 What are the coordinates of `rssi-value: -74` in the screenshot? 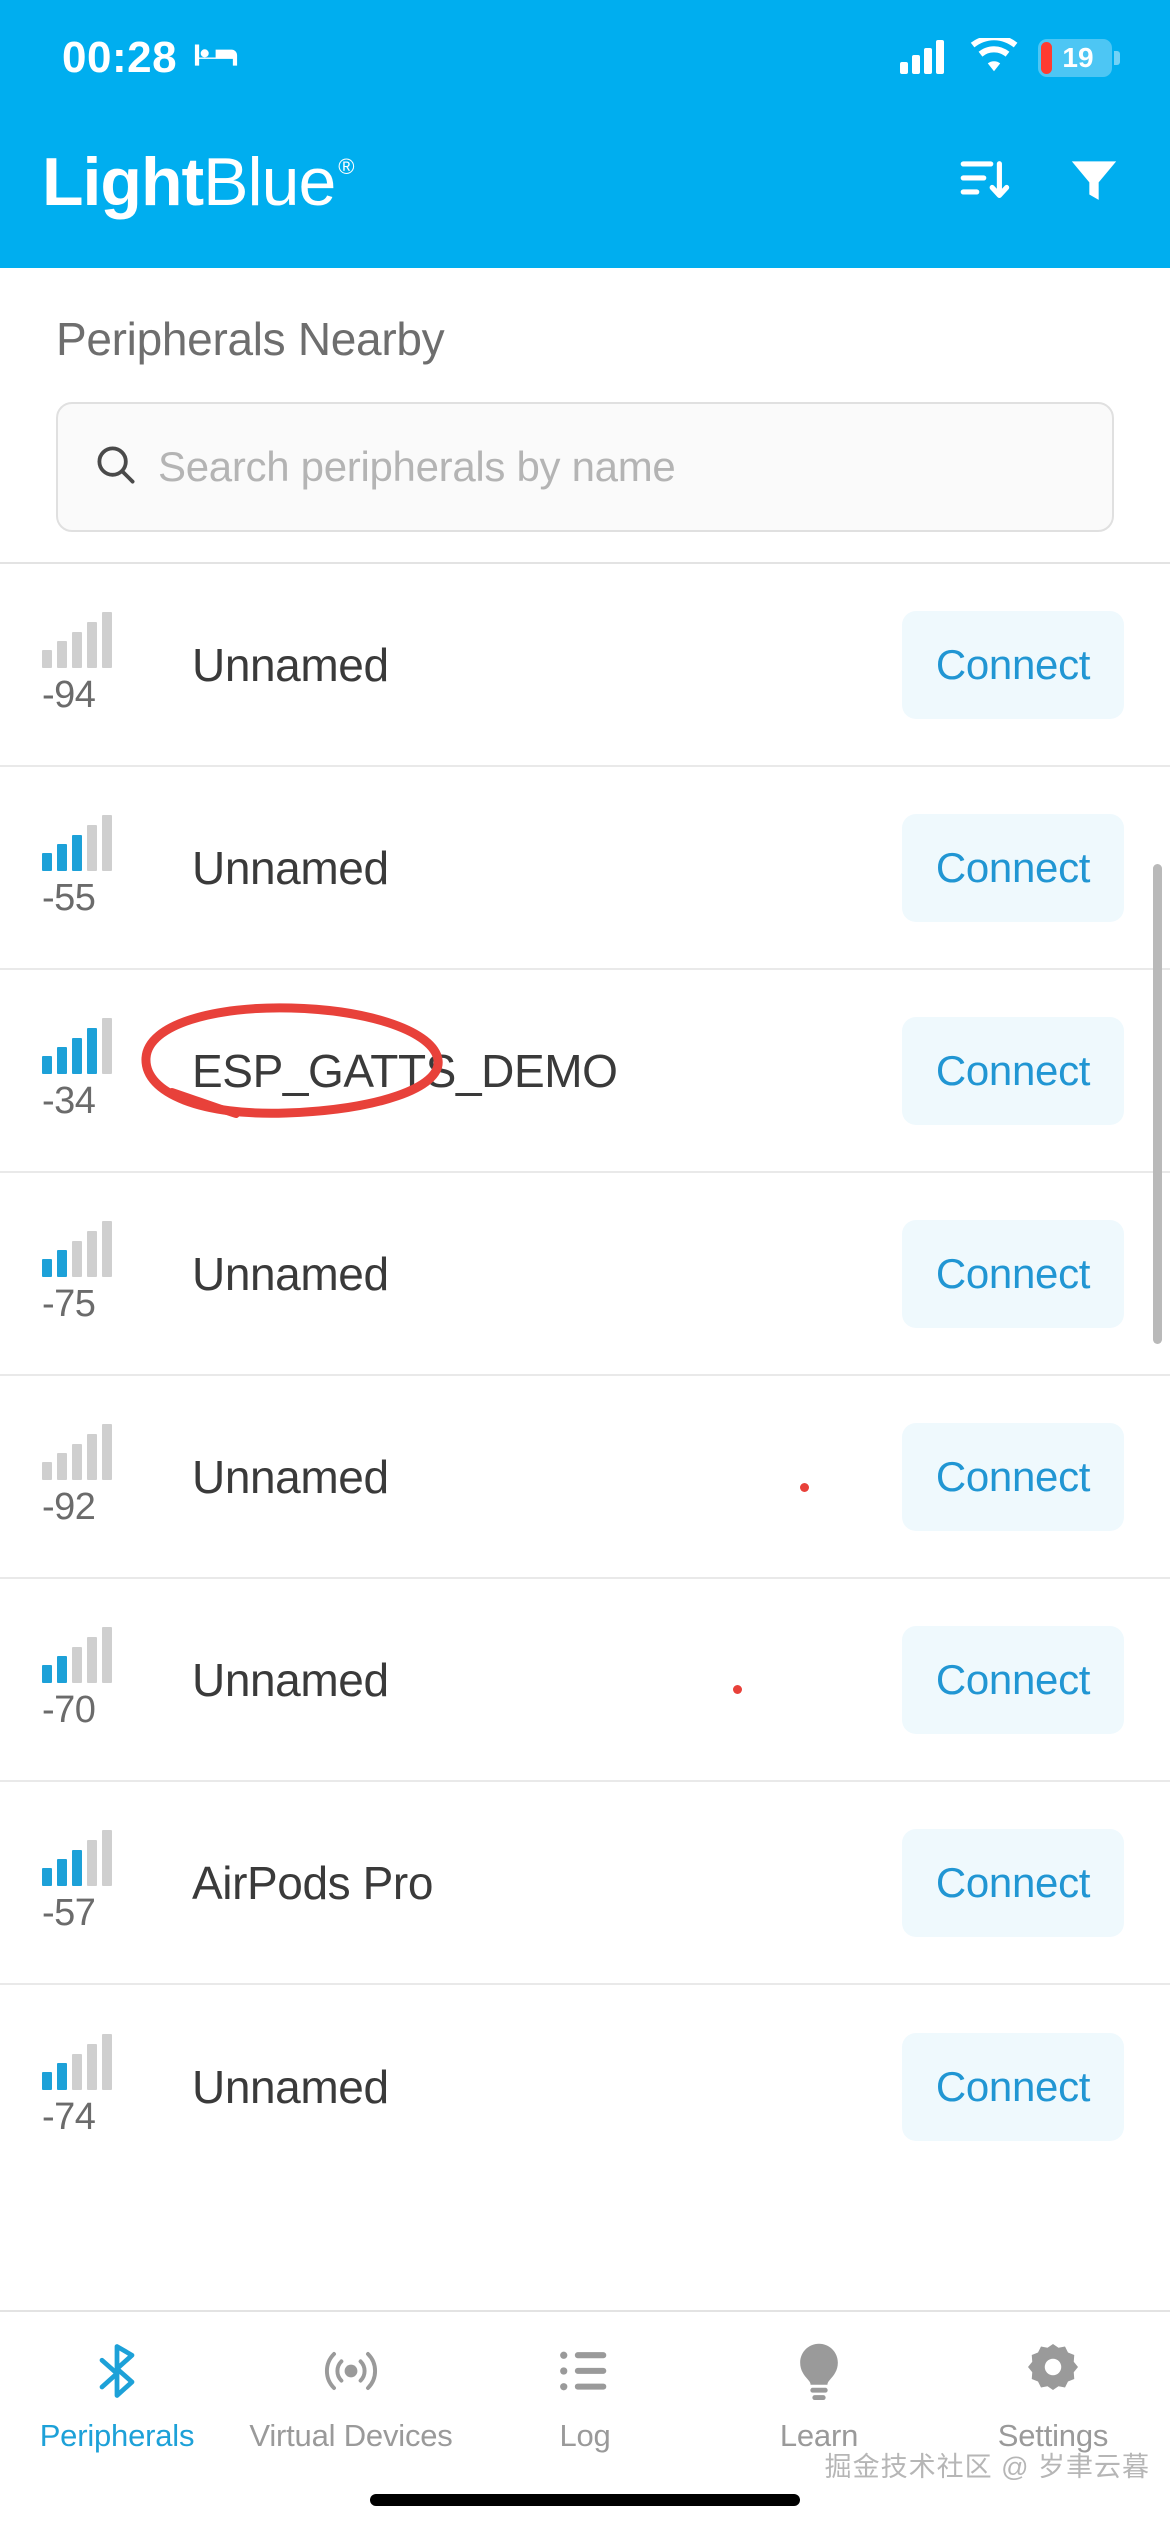 It's located at (69, 2117).